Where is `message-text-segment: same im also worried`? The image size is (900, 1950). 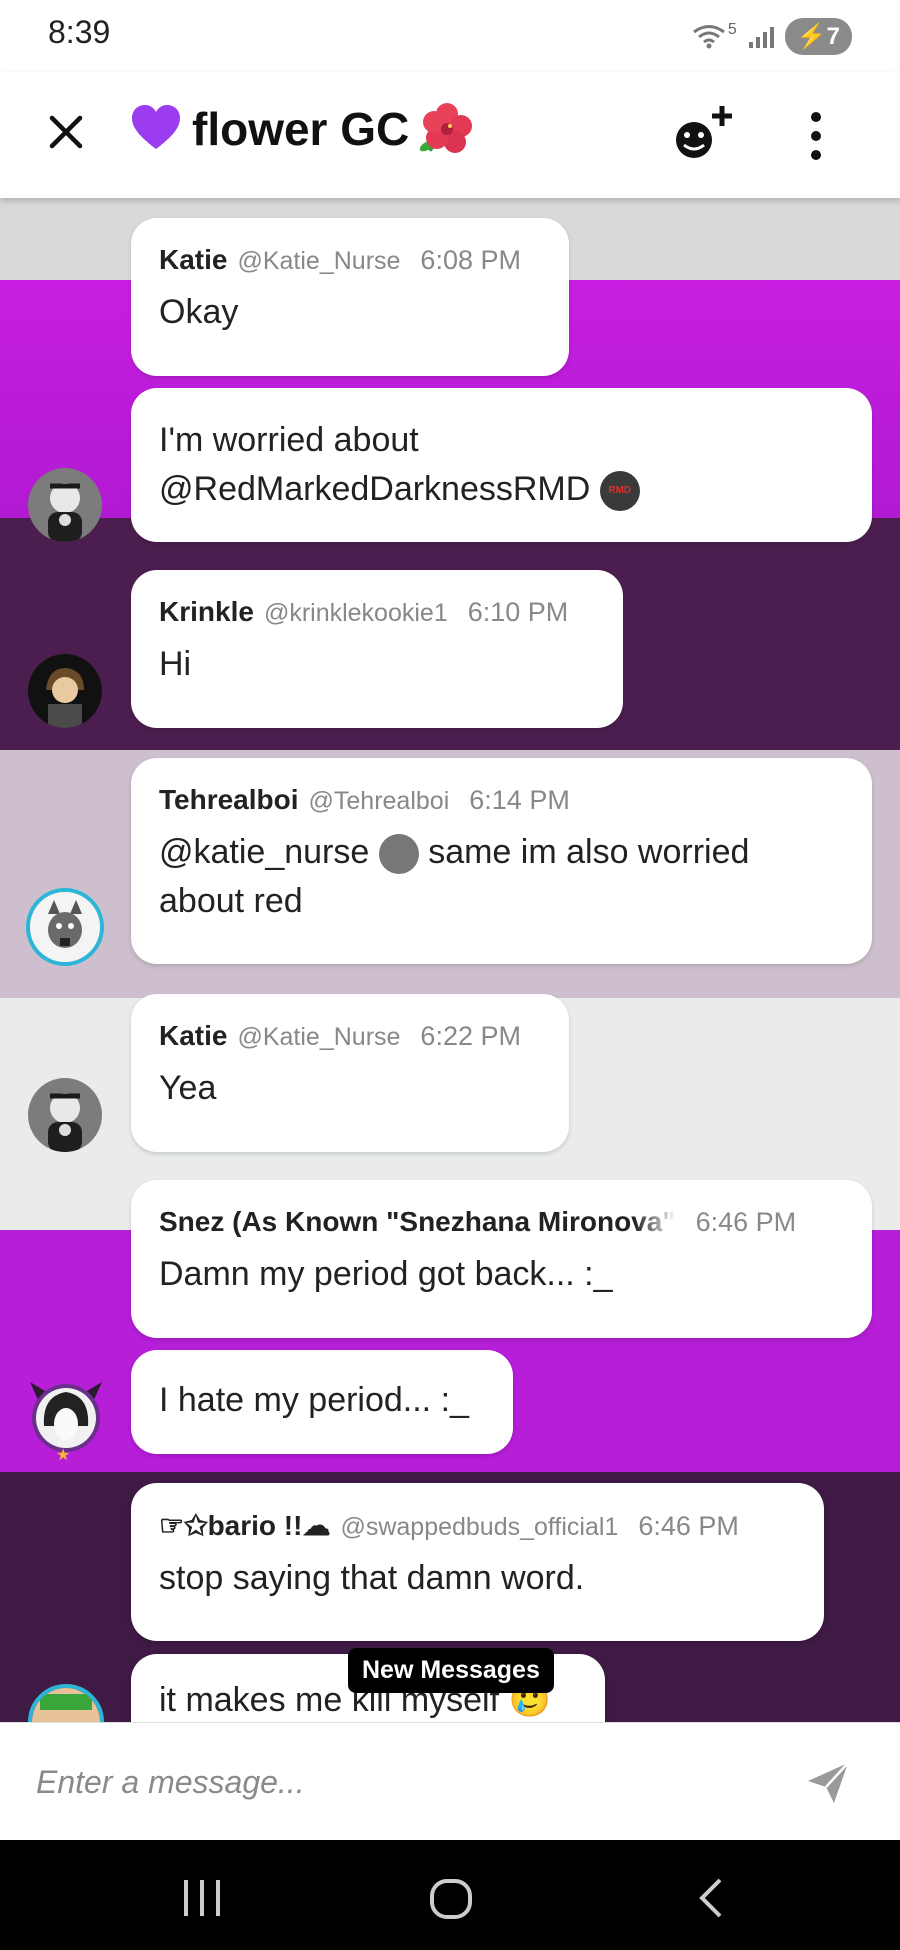 message-text-segment: same im also worried is located at coordinates (584, 852).